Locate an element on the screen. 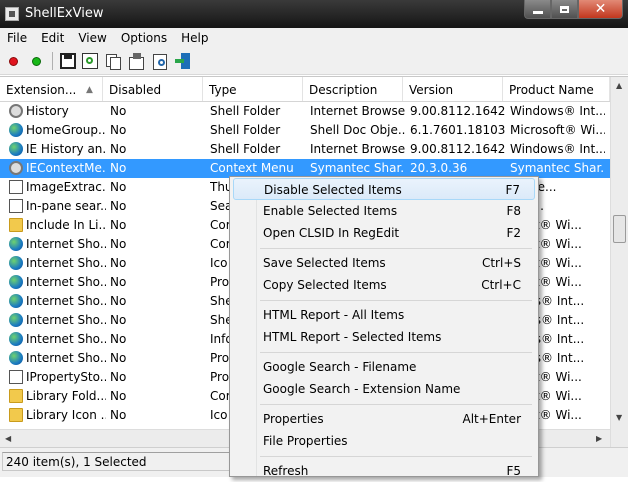  sort-arrow-icon: ▲ is located at coordinates (89, 90).